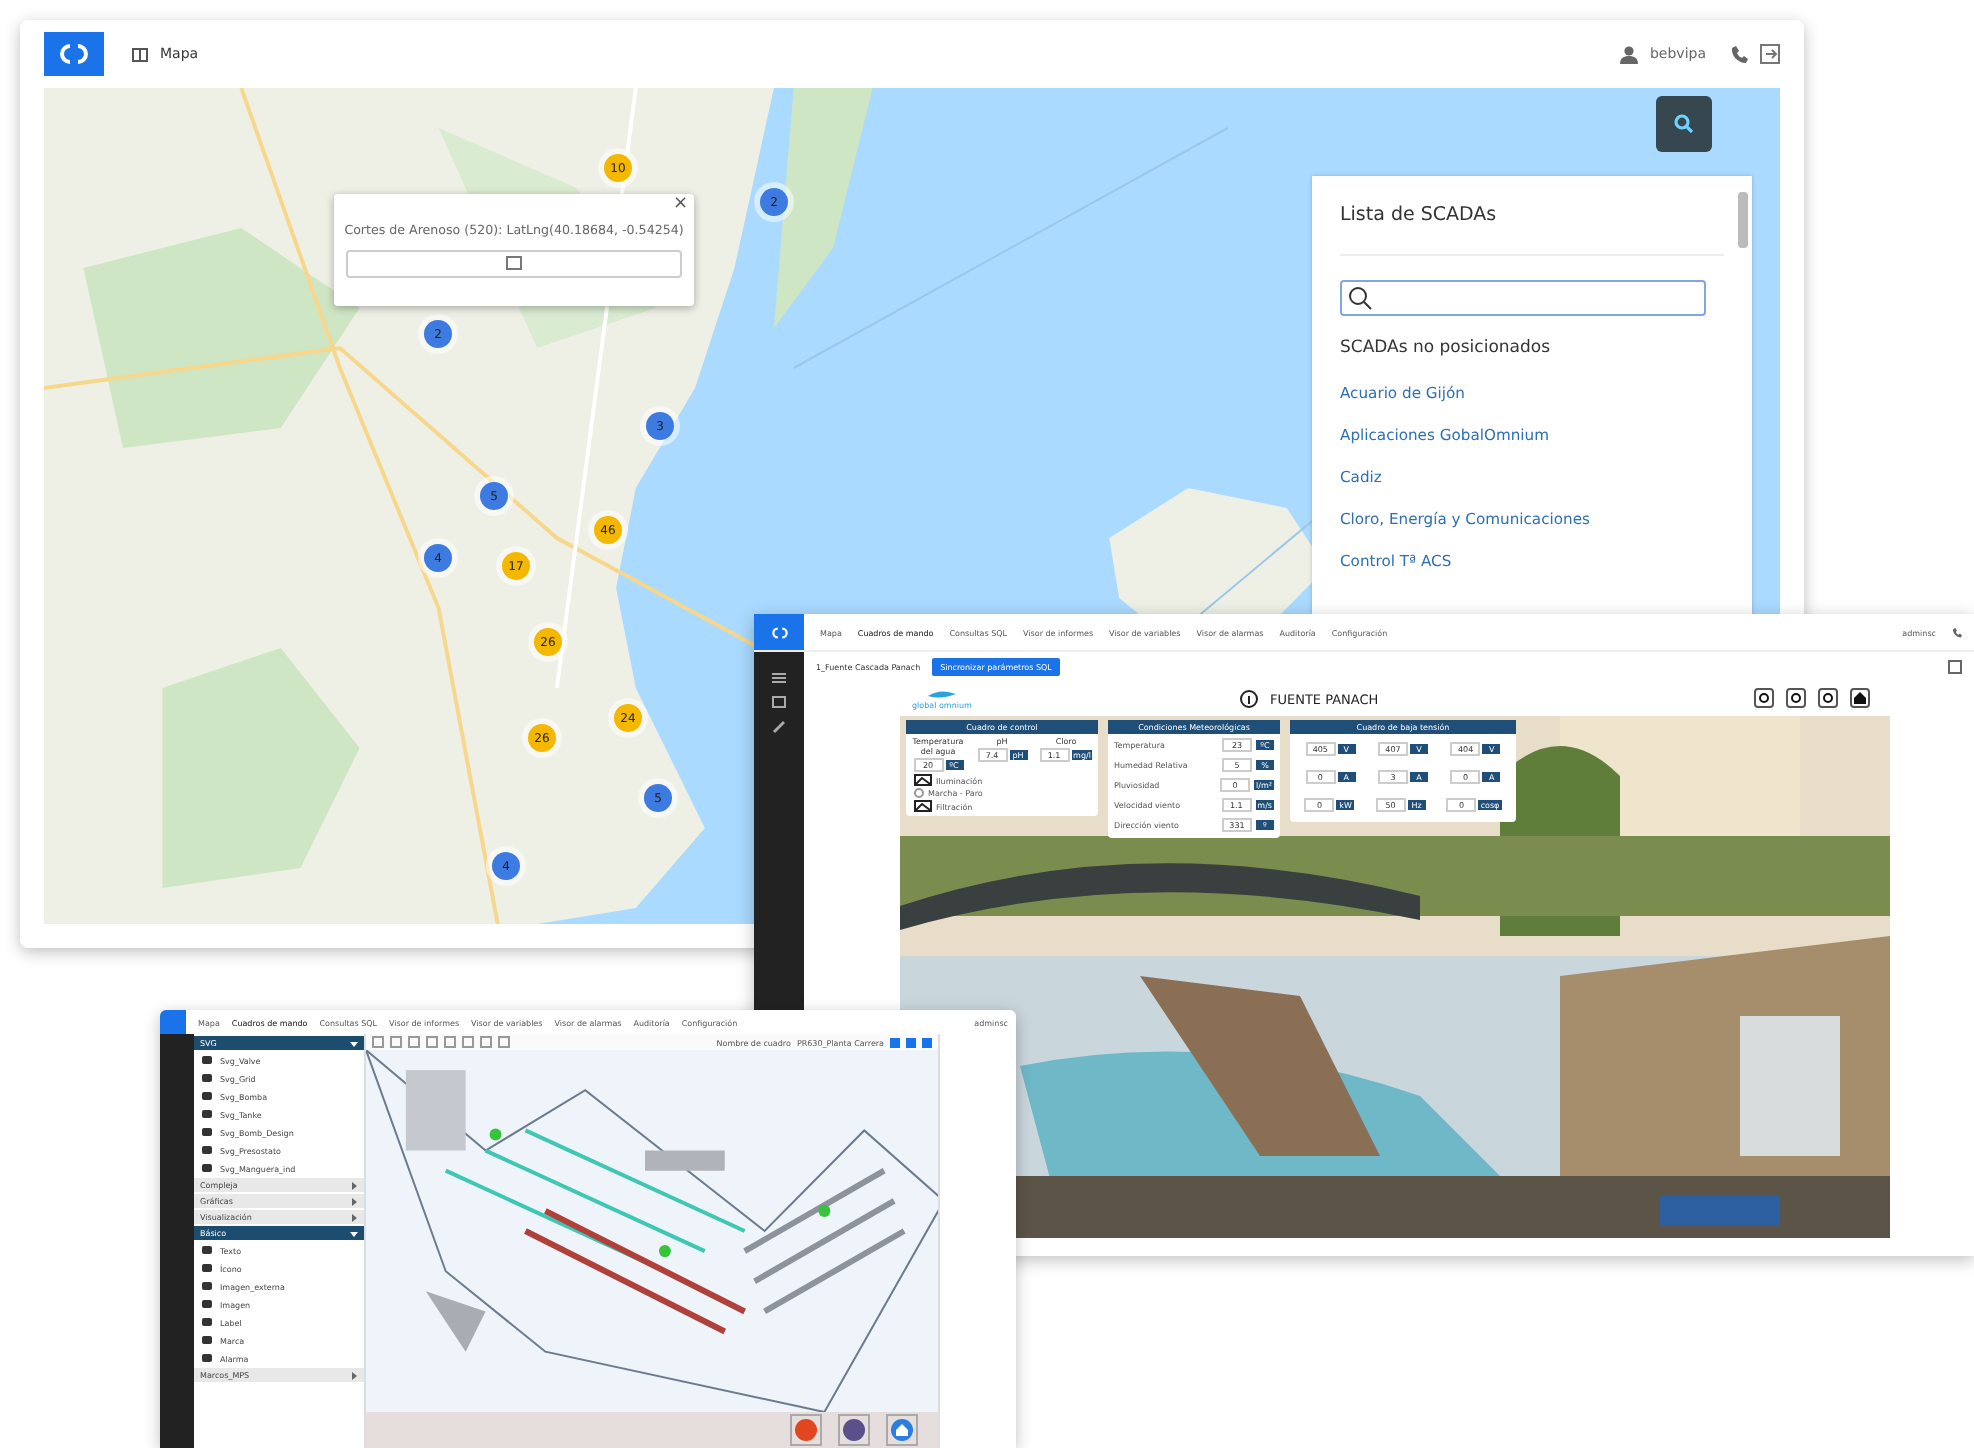  Describe the element at coordinates (140, 54) in the screenshot. I see `map-icon` at that location.